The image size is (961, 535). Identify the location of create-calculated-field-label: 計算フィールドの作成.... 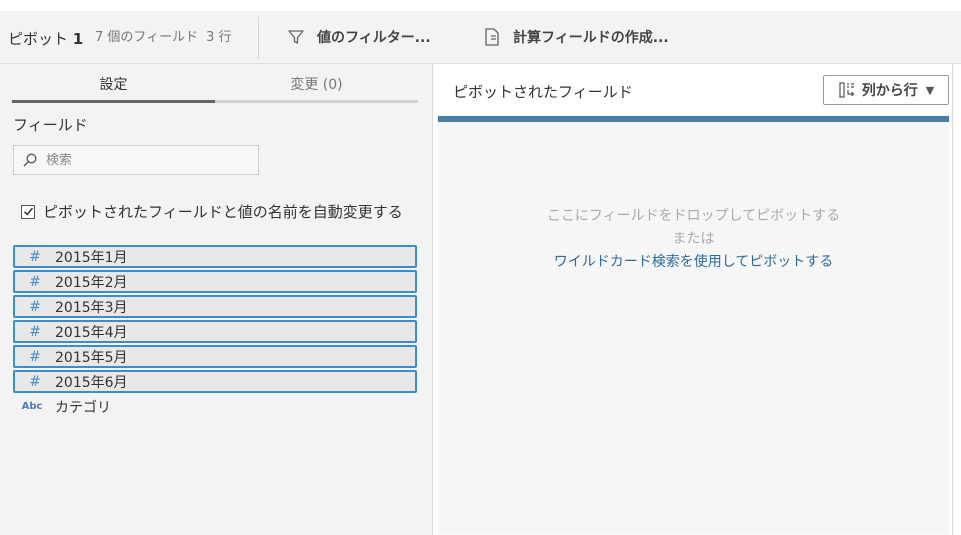
(591, 38).